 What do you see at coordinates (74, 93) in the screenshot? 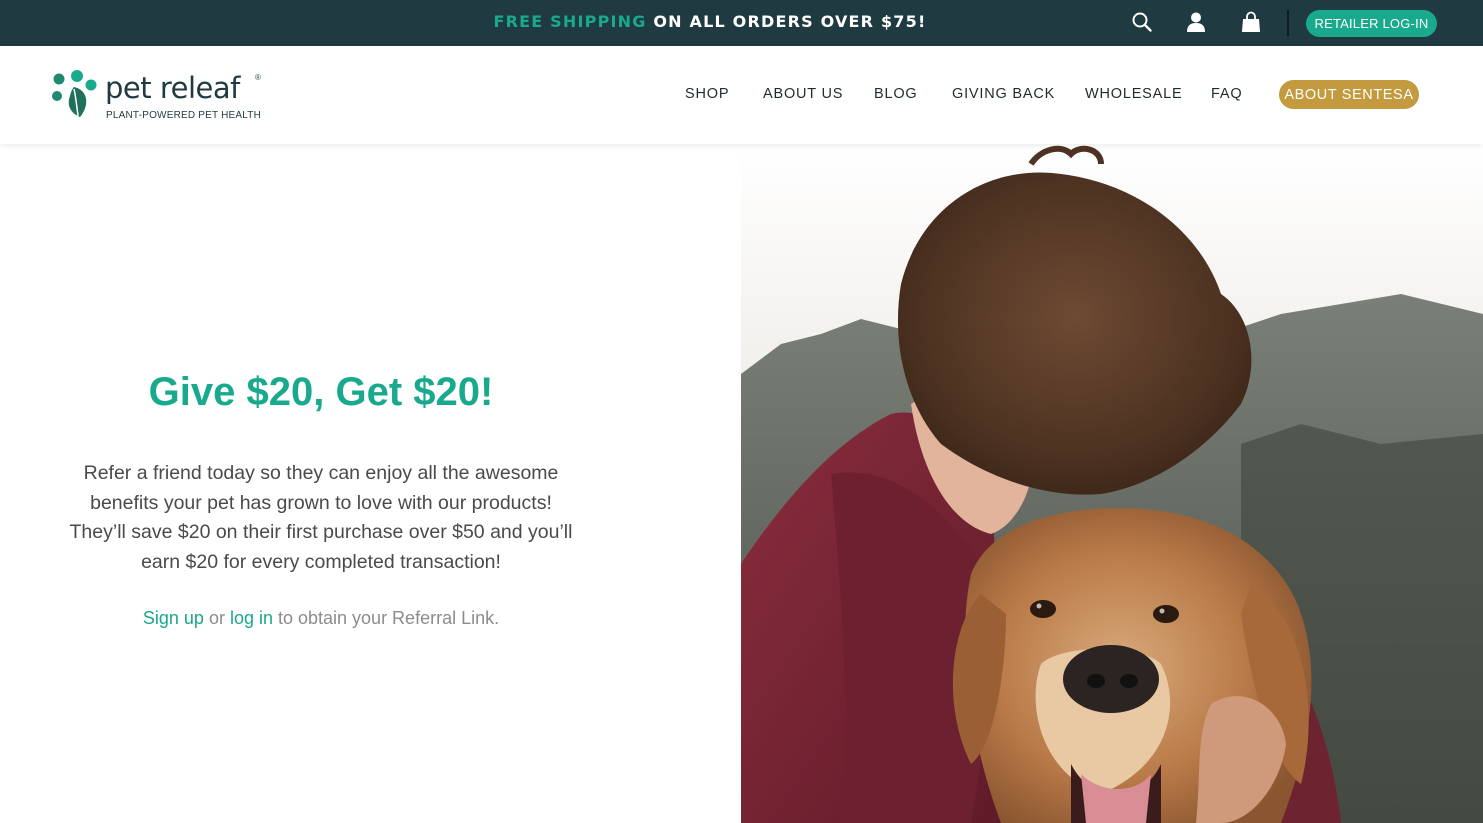
I see `paw-leaf-icon` at bounding box center [74, 93].